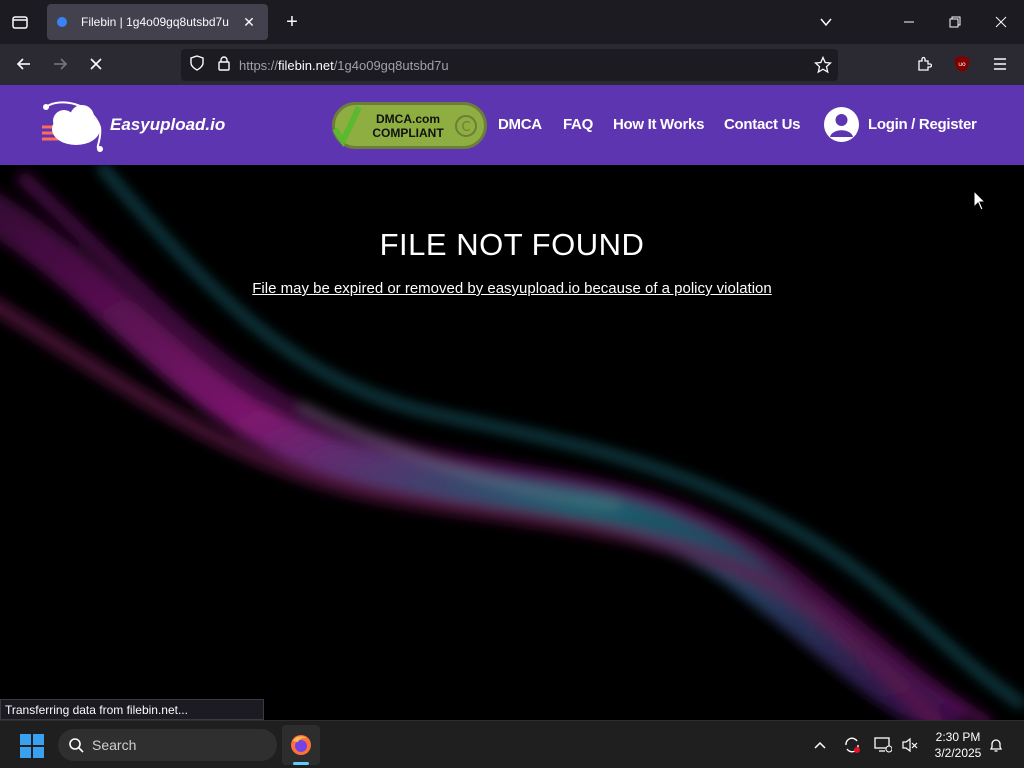  What do you see at coordinates (658, 124) in the screenshot?
I see `nav-link-how-it-works: How It Works` at bounding box center [658, 124].